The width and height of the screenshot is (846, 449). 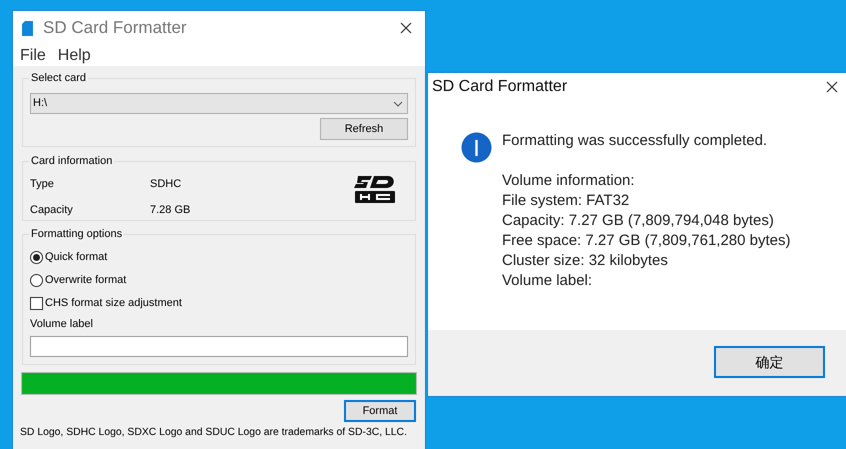 I want to click on volume-detail: File system: FAT32, so click(x=566, y=201).